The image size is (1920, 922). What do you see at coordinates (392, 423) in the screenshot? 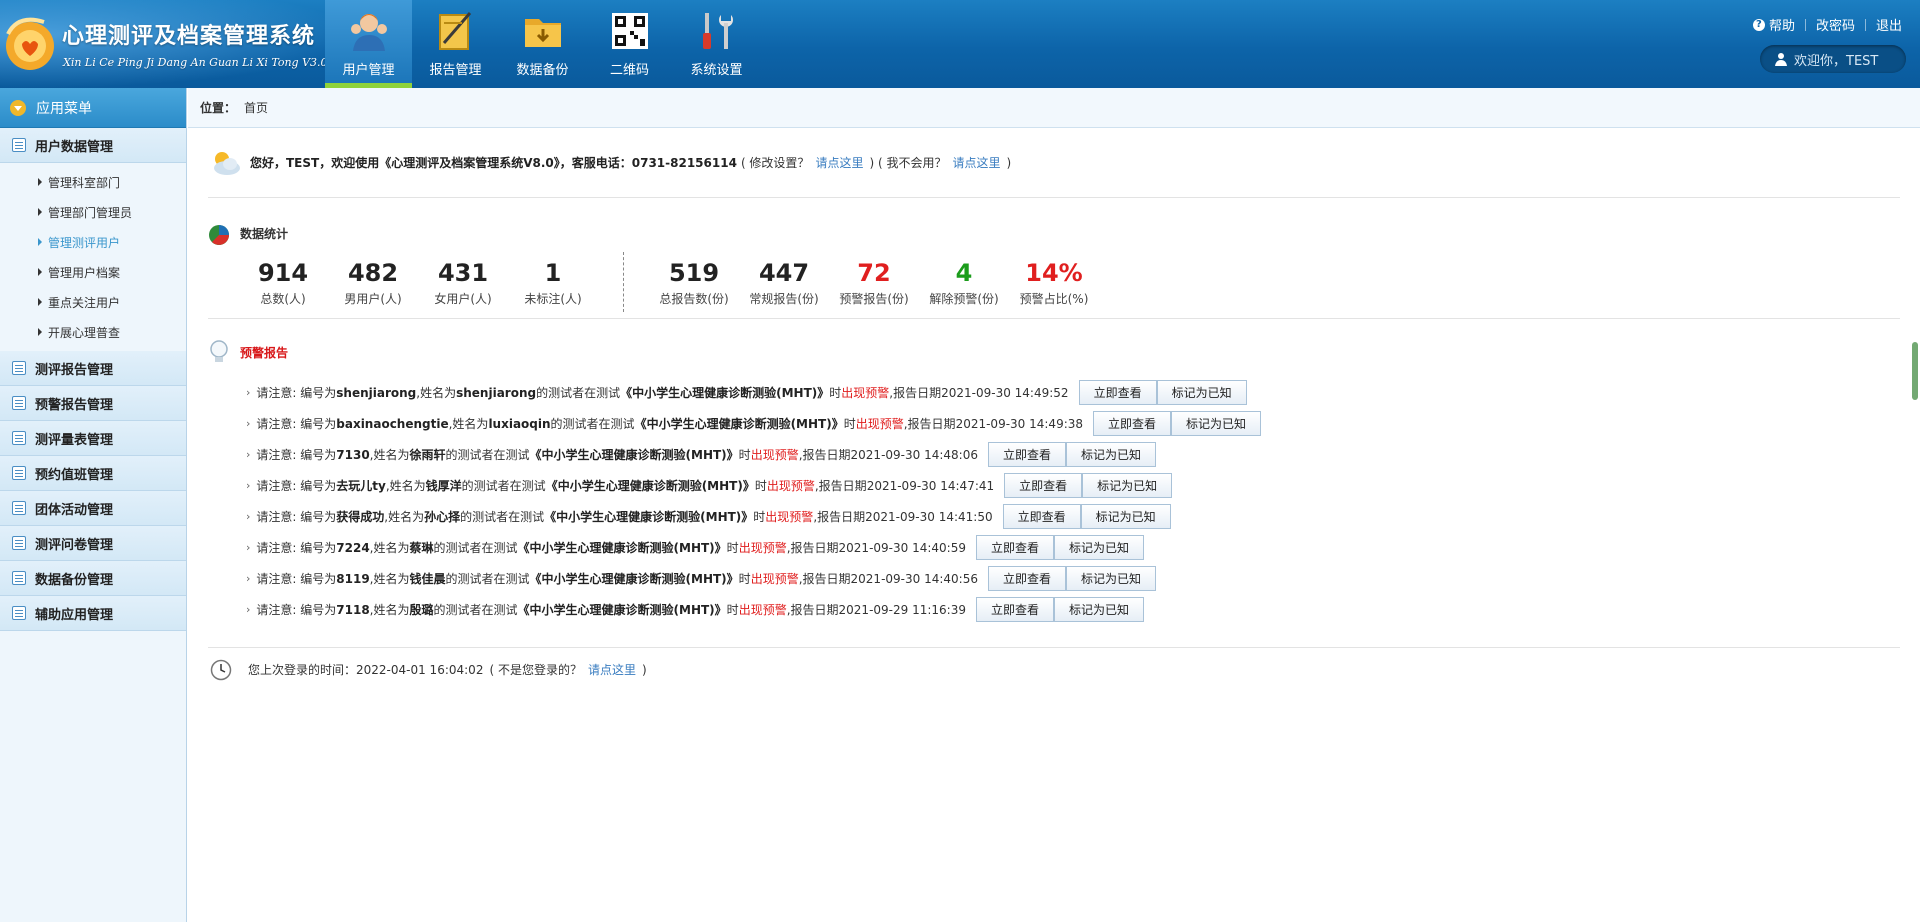
I see `warning-user-id: baxinaochengtie` at bounding box center [392, 423].